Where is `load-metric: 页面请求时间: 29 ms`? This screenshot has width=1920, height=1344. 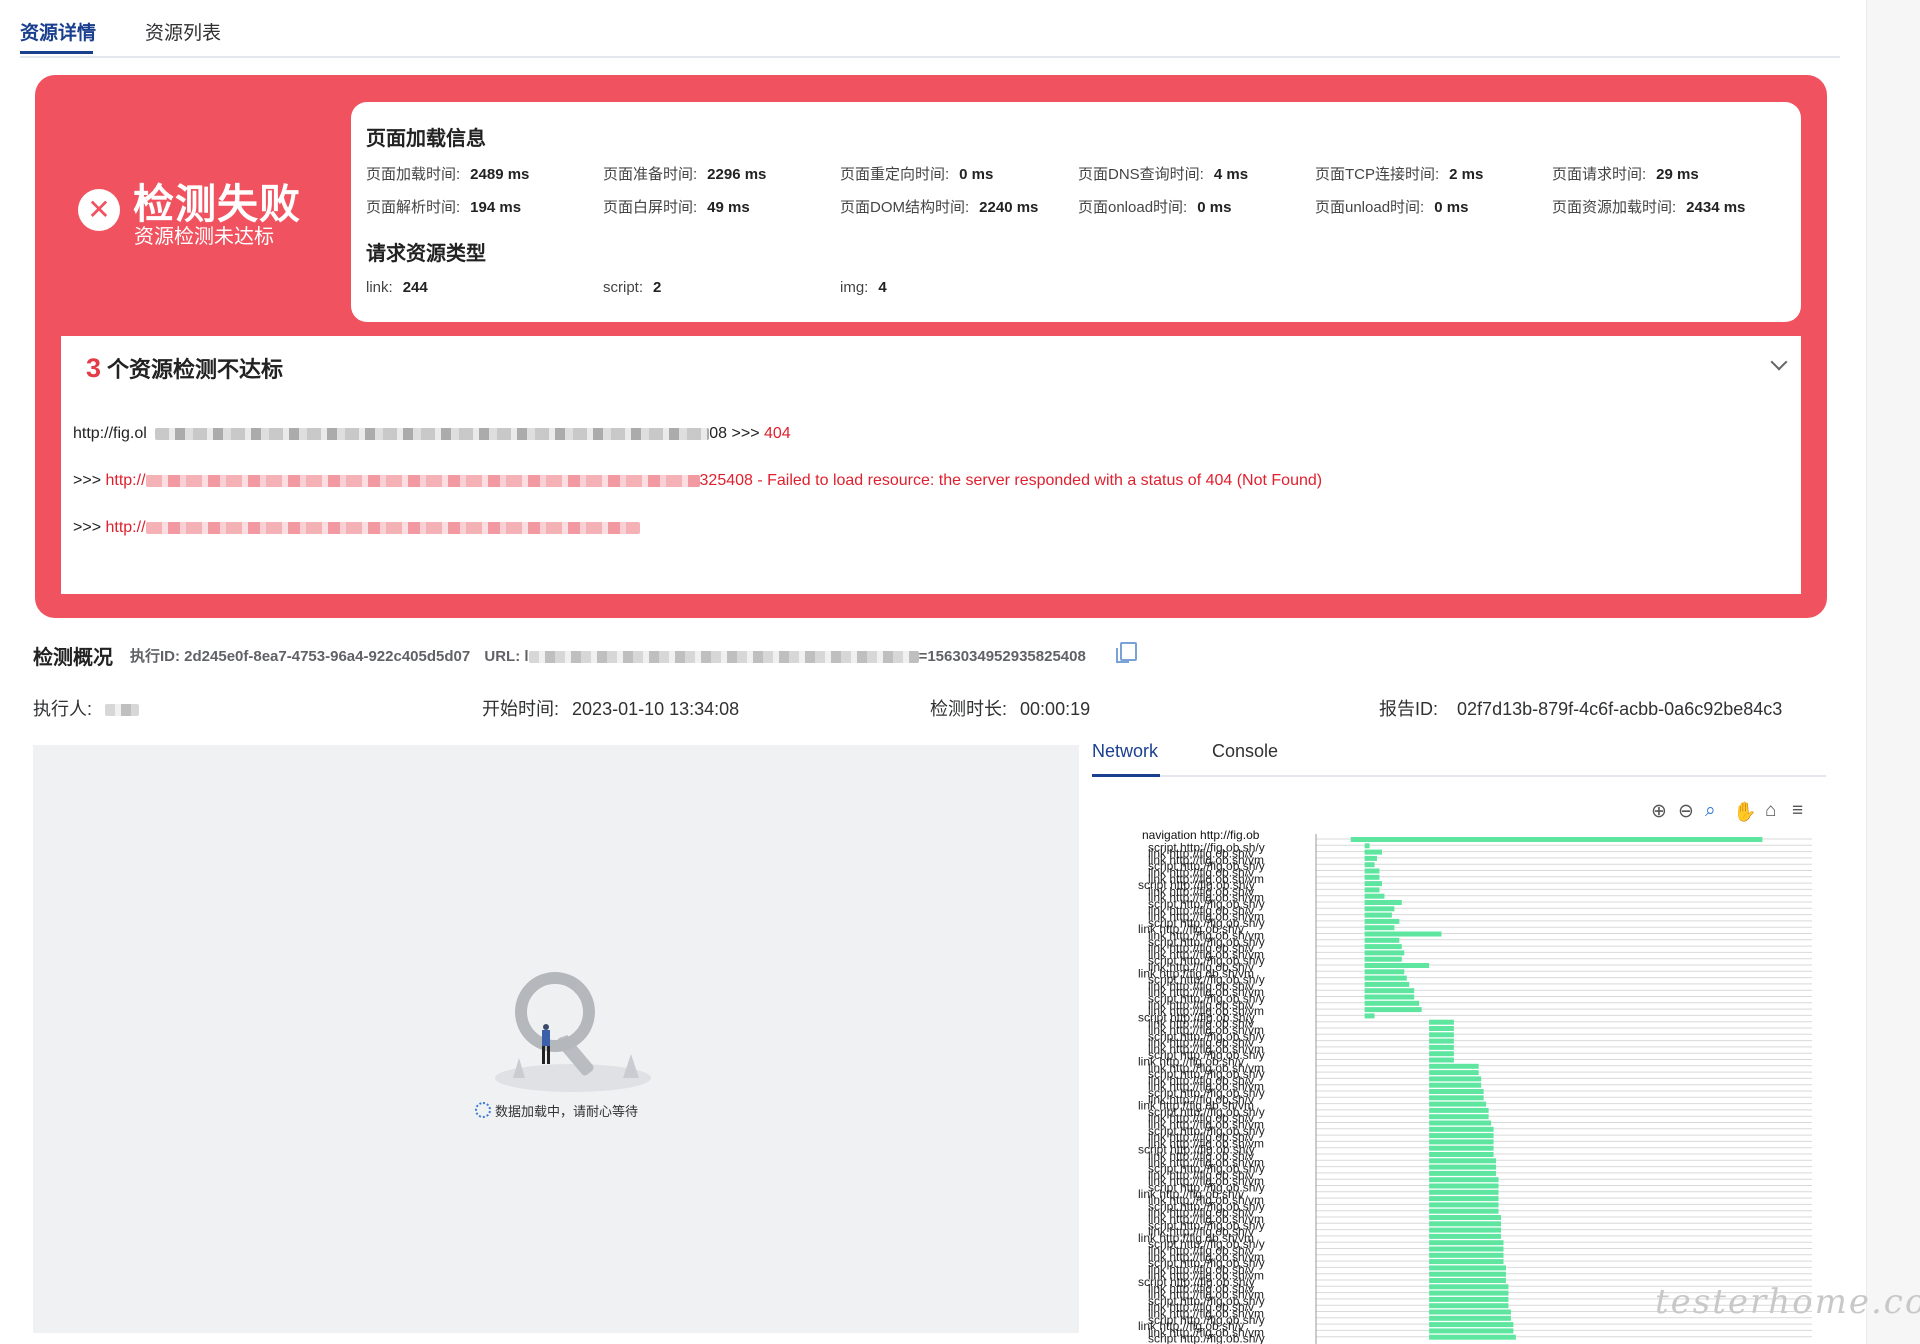
load-metric: 页面请求时间: 29 ms is located at coordinates (1625, 173).